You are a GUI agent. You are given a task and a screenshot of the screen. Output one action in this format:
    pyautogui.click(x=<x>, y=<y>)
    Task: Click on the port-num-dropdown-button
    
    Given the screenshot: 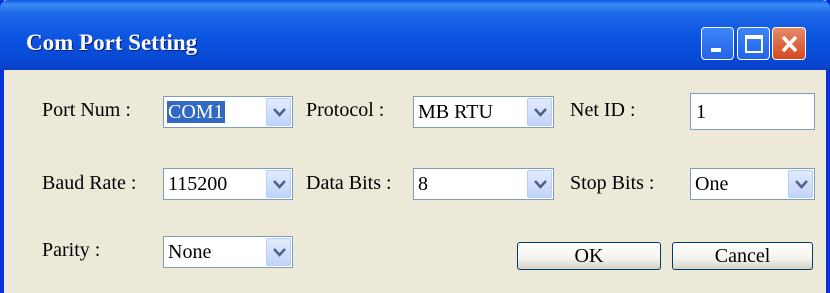 What is the action you would take?
    pyautogui.click(x=278, y=112)
    